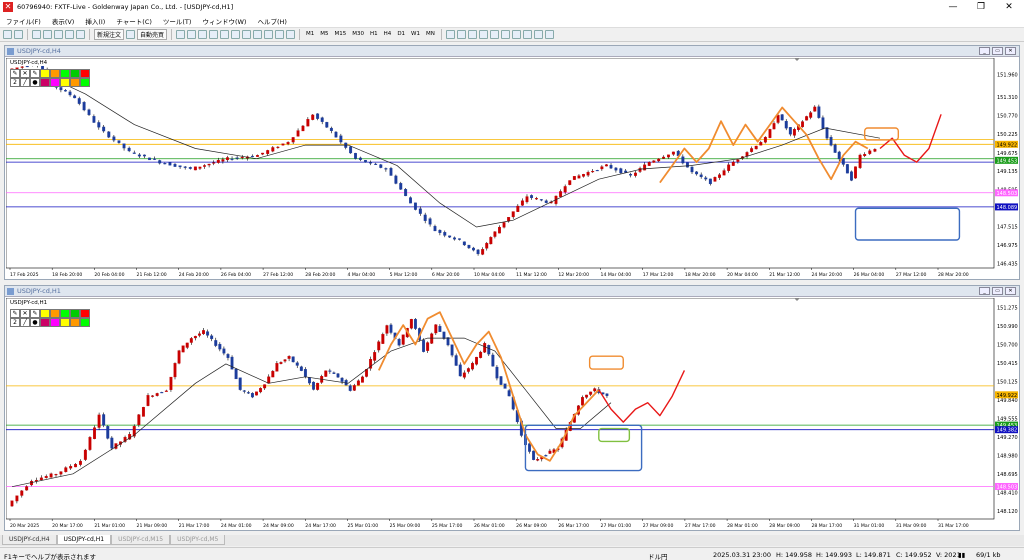  I want to click on timeframe-mn: MN, so click(430, 34).